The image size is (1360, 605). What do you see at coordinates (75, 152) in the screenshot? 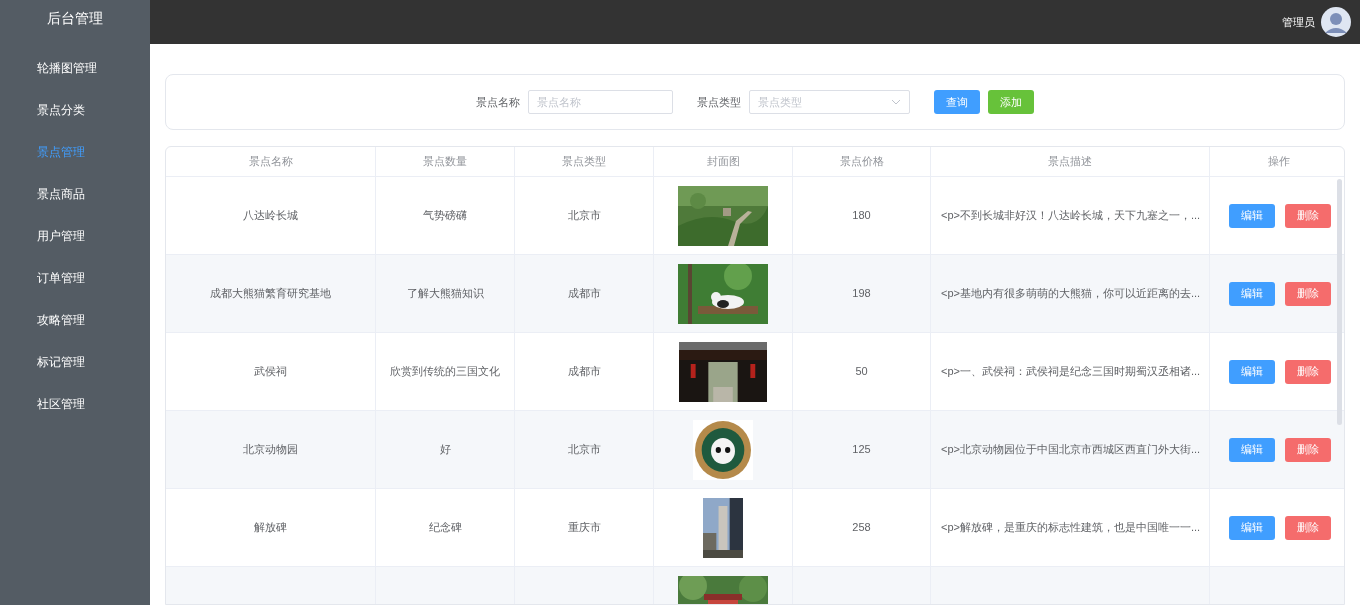
I see `sidebar-item: 景点管理` at bounding box center [75, 152].